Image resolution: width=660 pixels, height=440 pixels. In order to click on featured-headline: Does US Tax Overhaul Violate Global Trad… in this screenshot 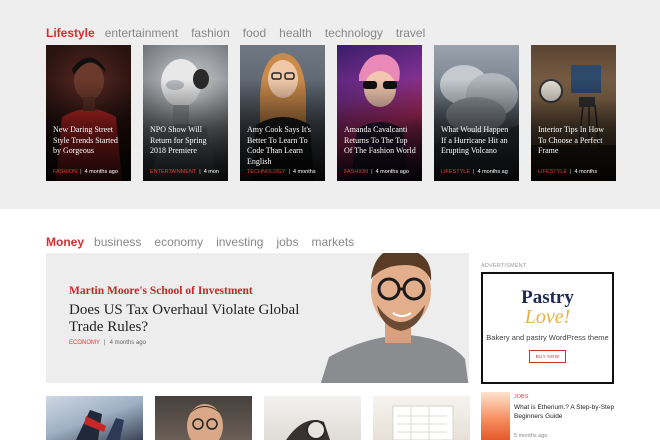, I will do `click(199, 319)`.